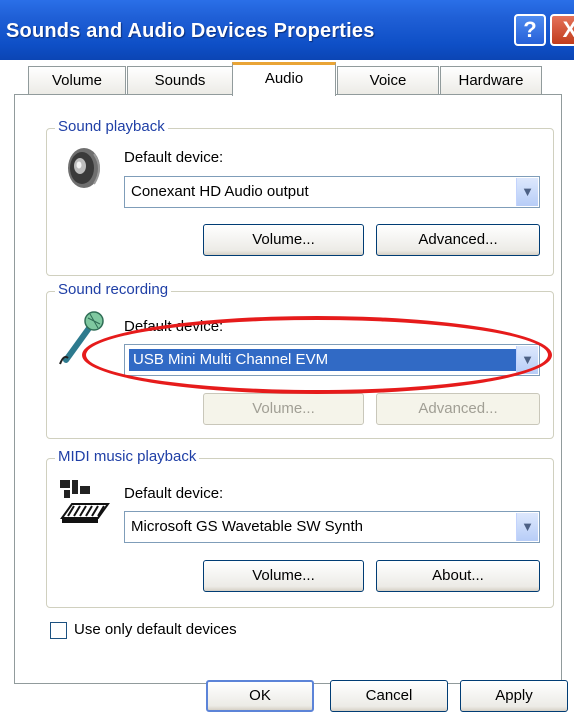  What do you see at coordinates (180, 80) in the screenshot?
I see `tab-sounds: Sounds` at bounding box center [180, 80].